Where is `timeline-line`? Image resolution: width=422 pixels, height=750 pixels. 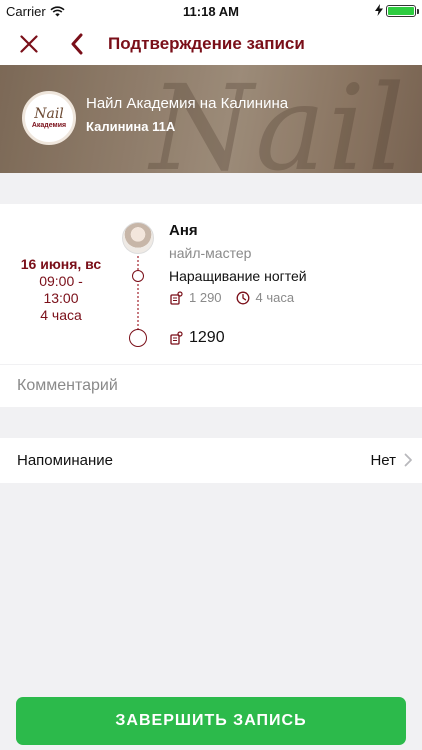
timeline-line is located at coordinates (138, 297).